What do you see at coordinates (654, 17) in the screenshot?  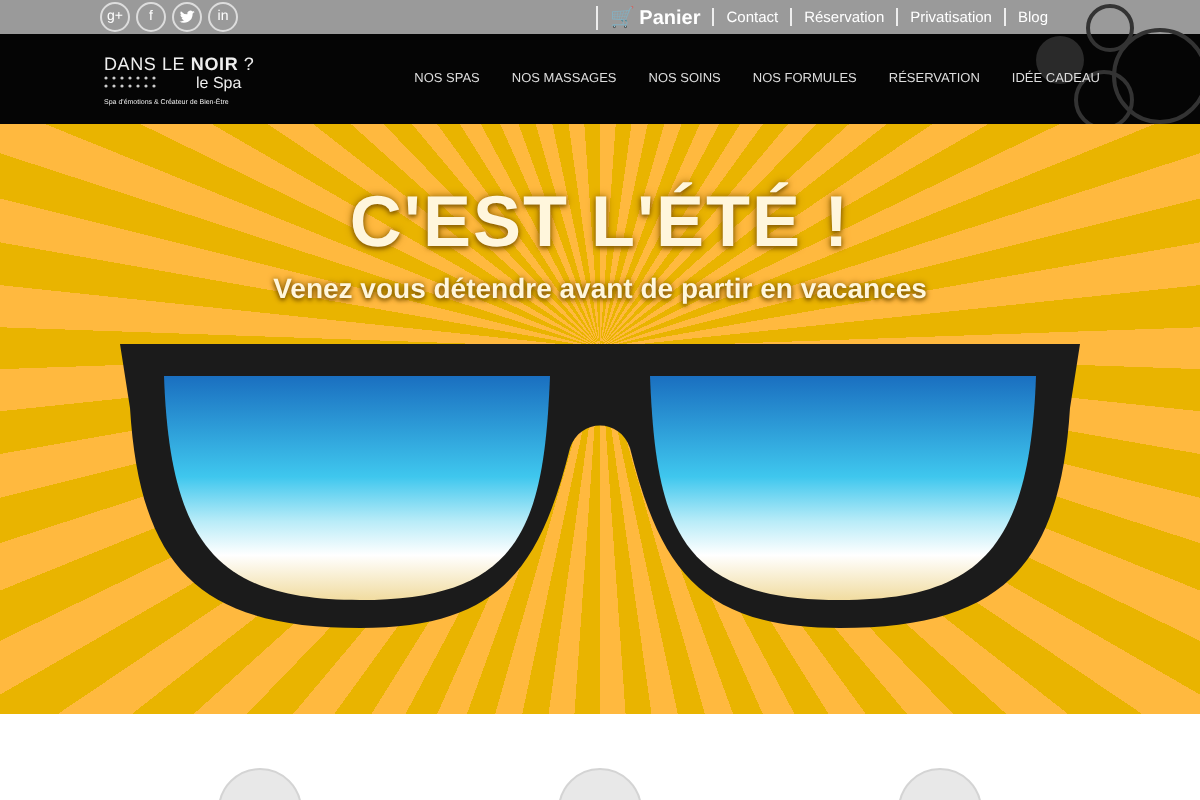 I see `cart-link: 🛒 Panier` at bounding box center [654, 17].